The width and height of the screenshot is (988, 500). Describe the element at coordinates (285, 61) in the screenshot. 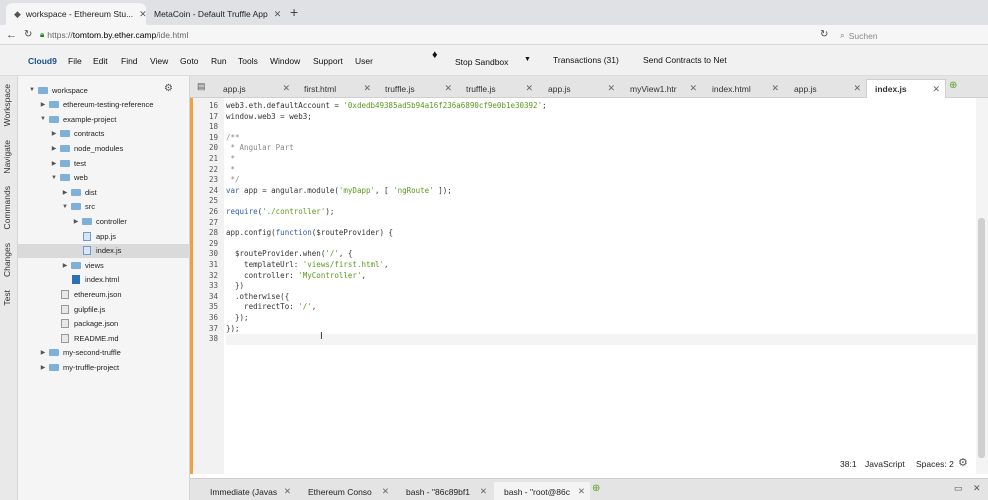

I see `menu-window: Window` at that location.